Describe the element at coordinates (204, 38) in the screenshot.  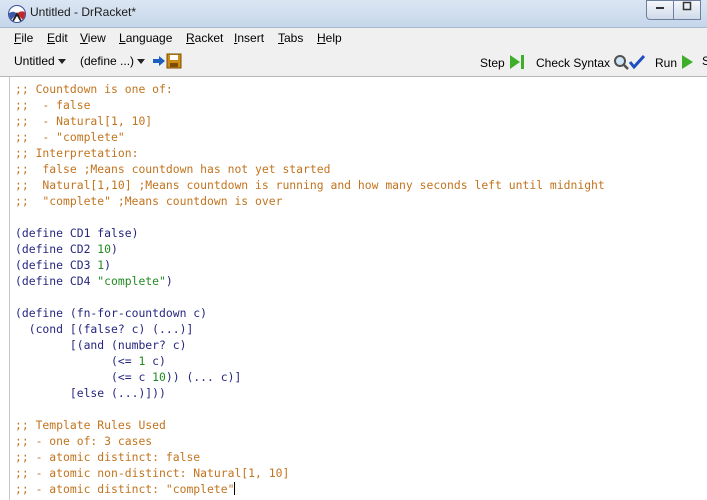
I see `menu-racket: Racket` at that location.